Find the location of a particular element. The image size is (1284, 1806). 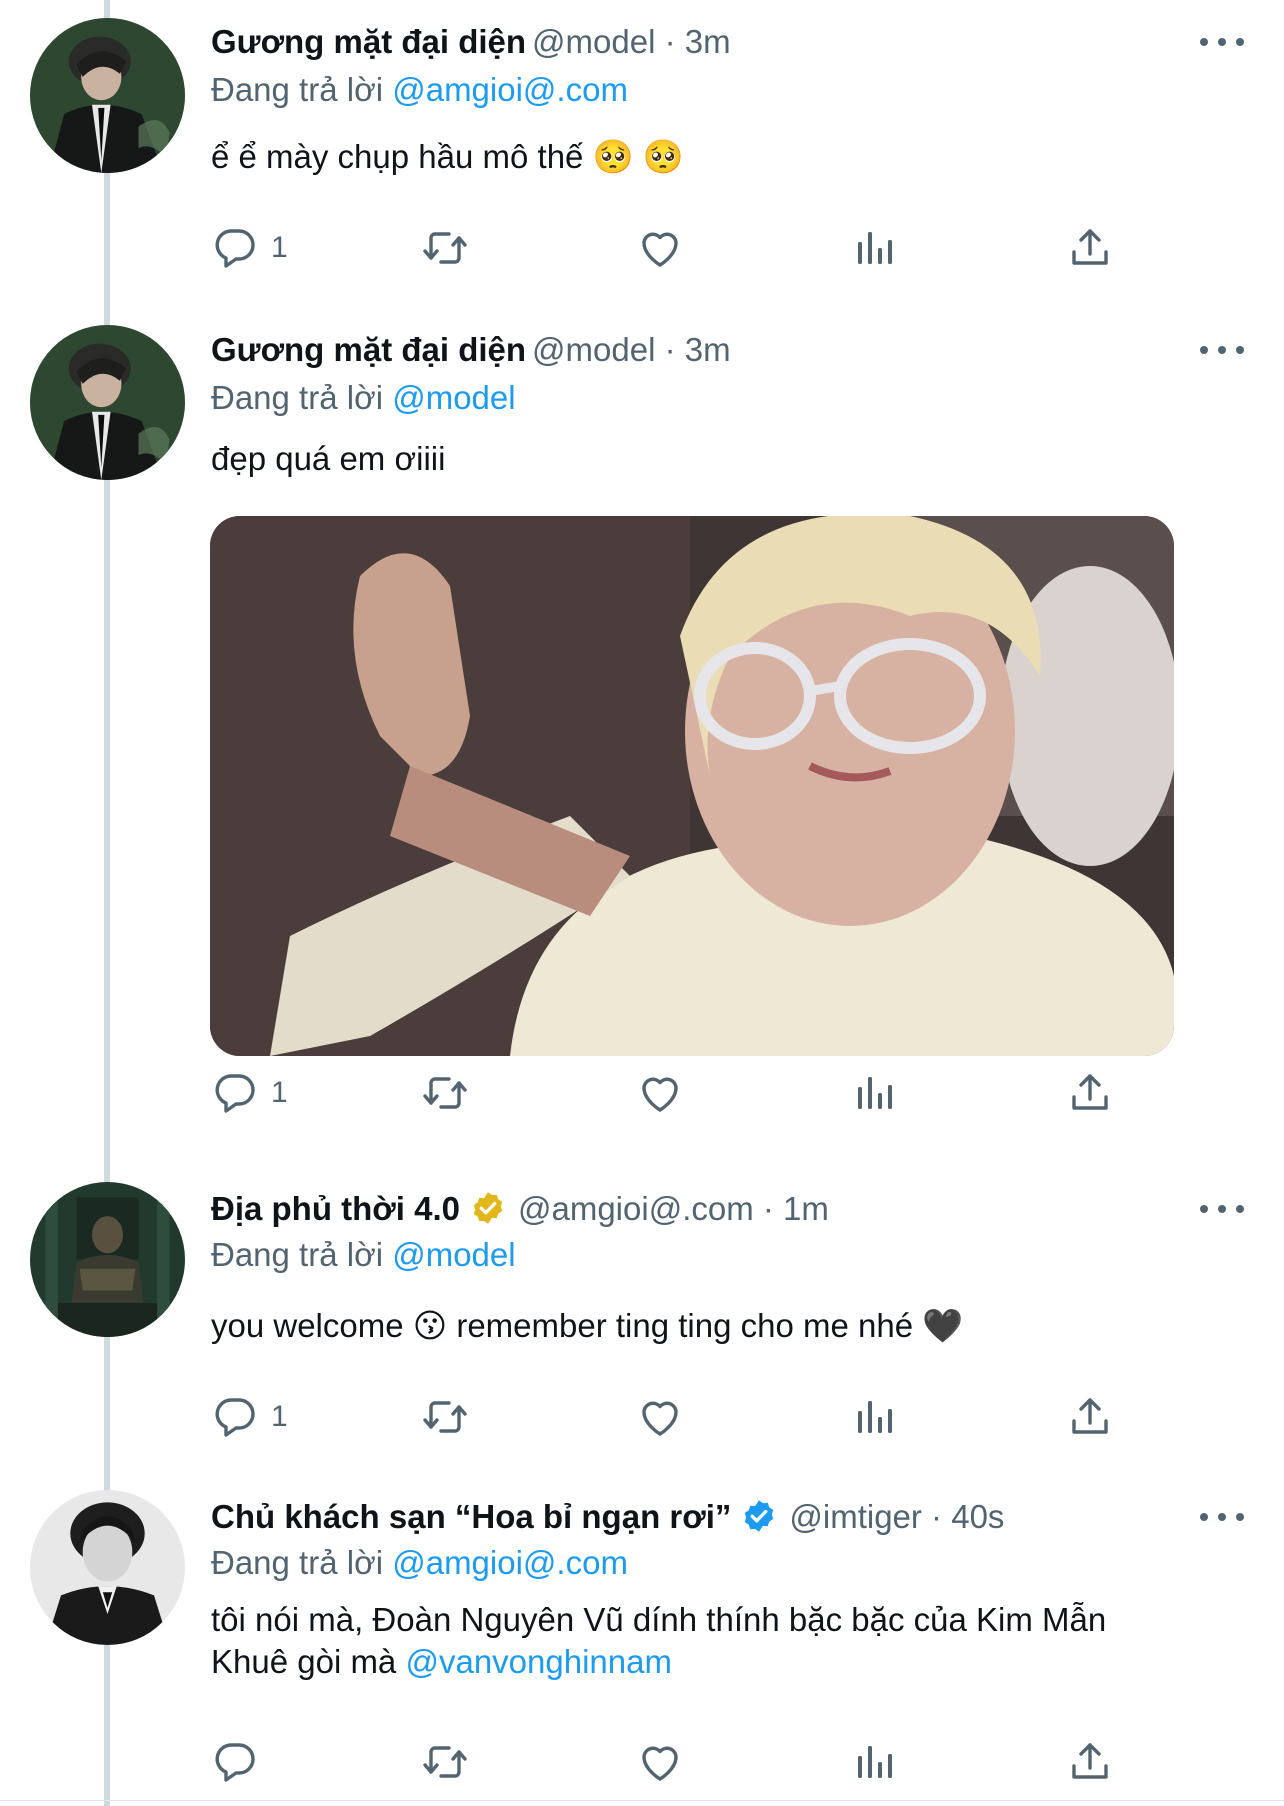

reply-button is located at coordinates (241, 1762).